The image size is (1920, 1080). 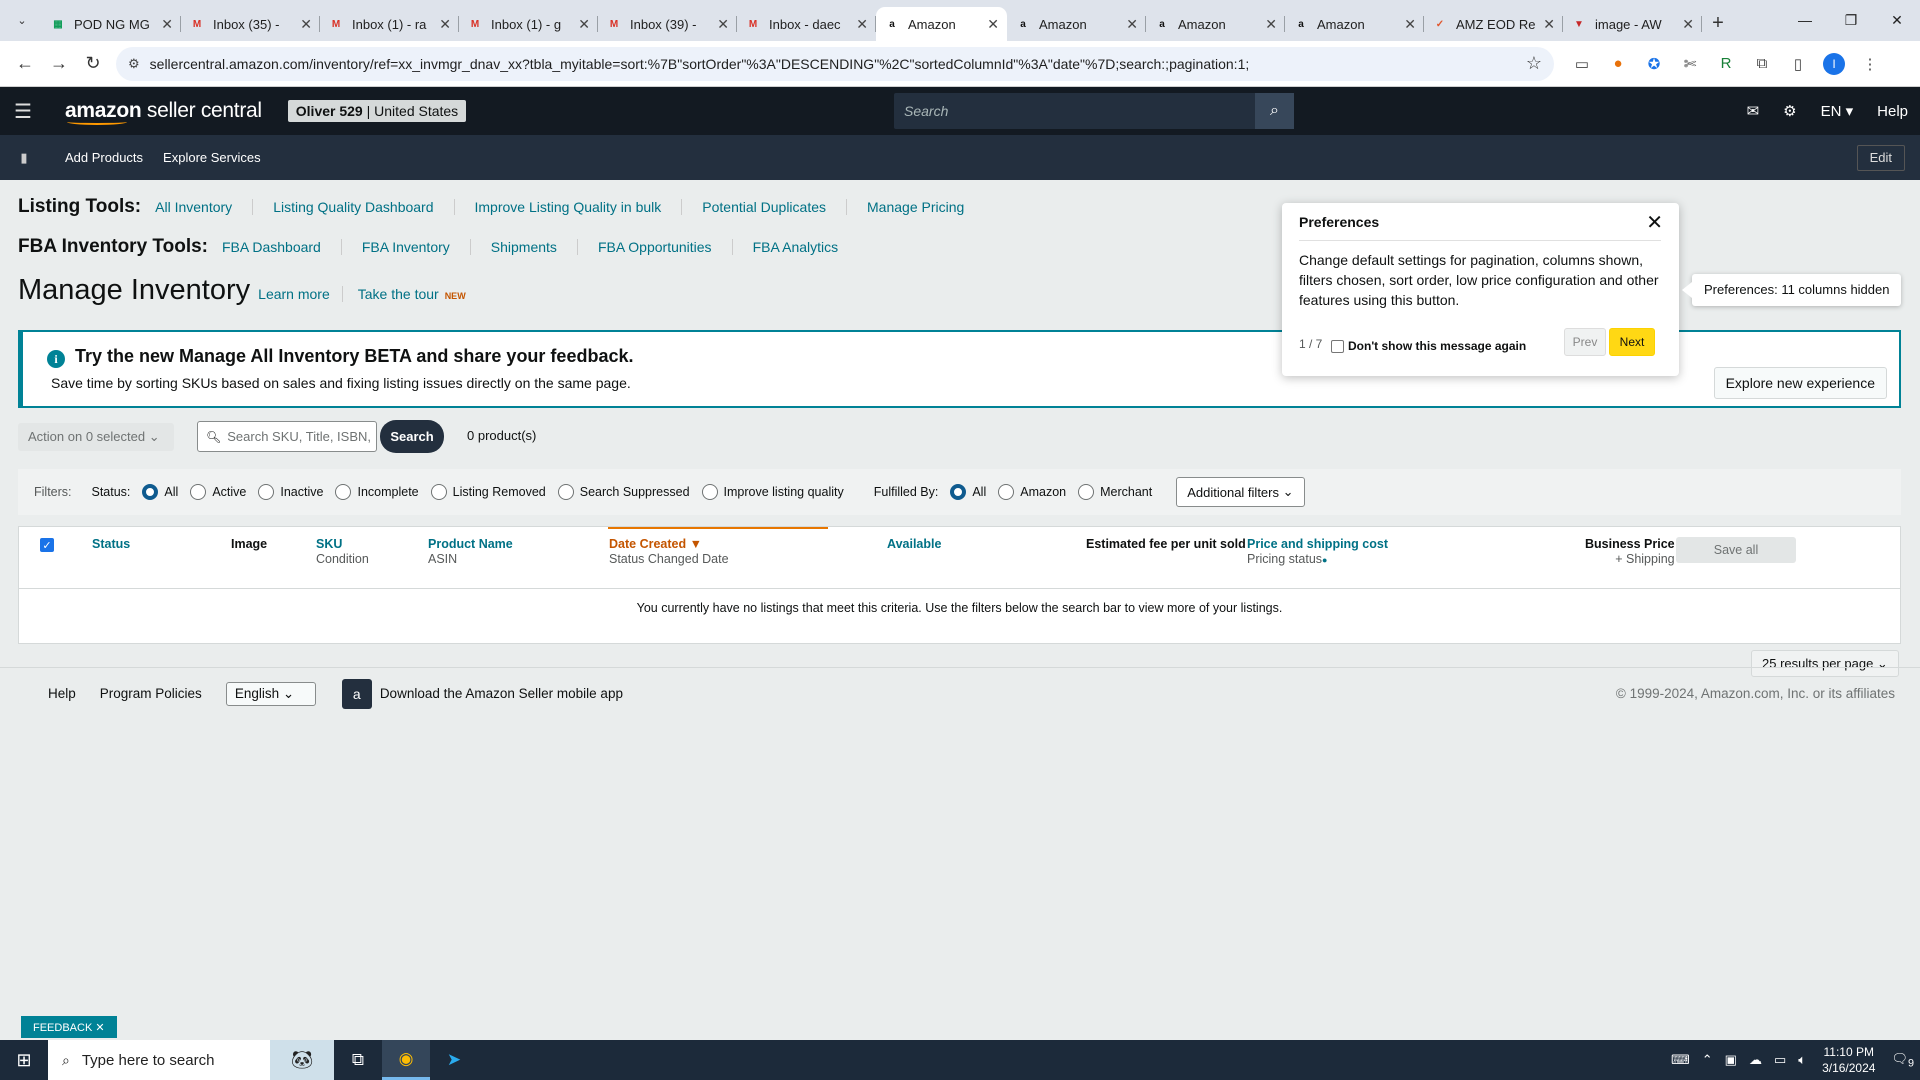 What do you see at coordinates (1654, 222) in the screenshot?
I see `close-icon: ✕` at bounding box center [1654, 222].